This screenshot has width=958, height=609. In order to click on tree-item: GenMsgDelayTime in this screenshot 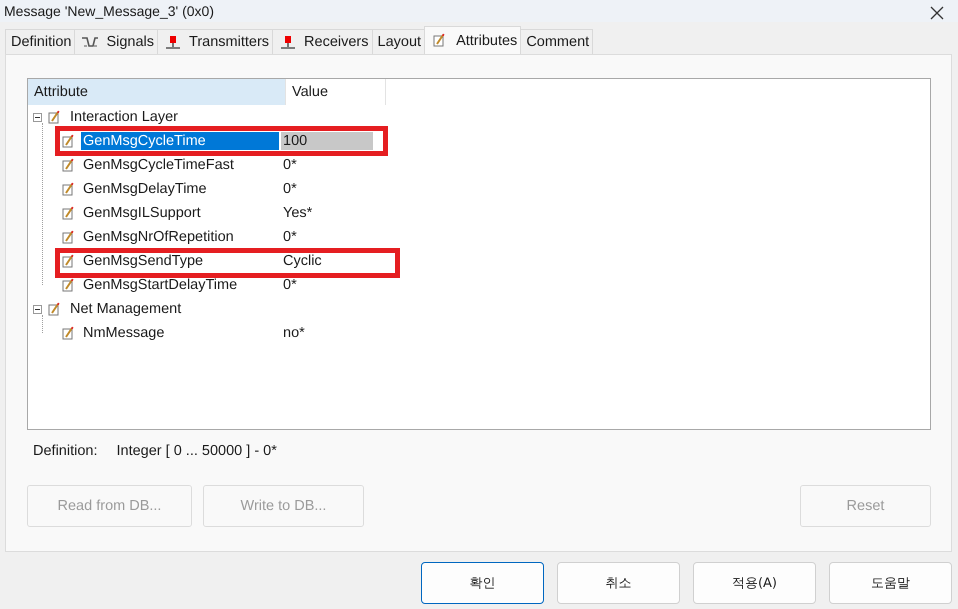, I will do `click(180, 189)`.